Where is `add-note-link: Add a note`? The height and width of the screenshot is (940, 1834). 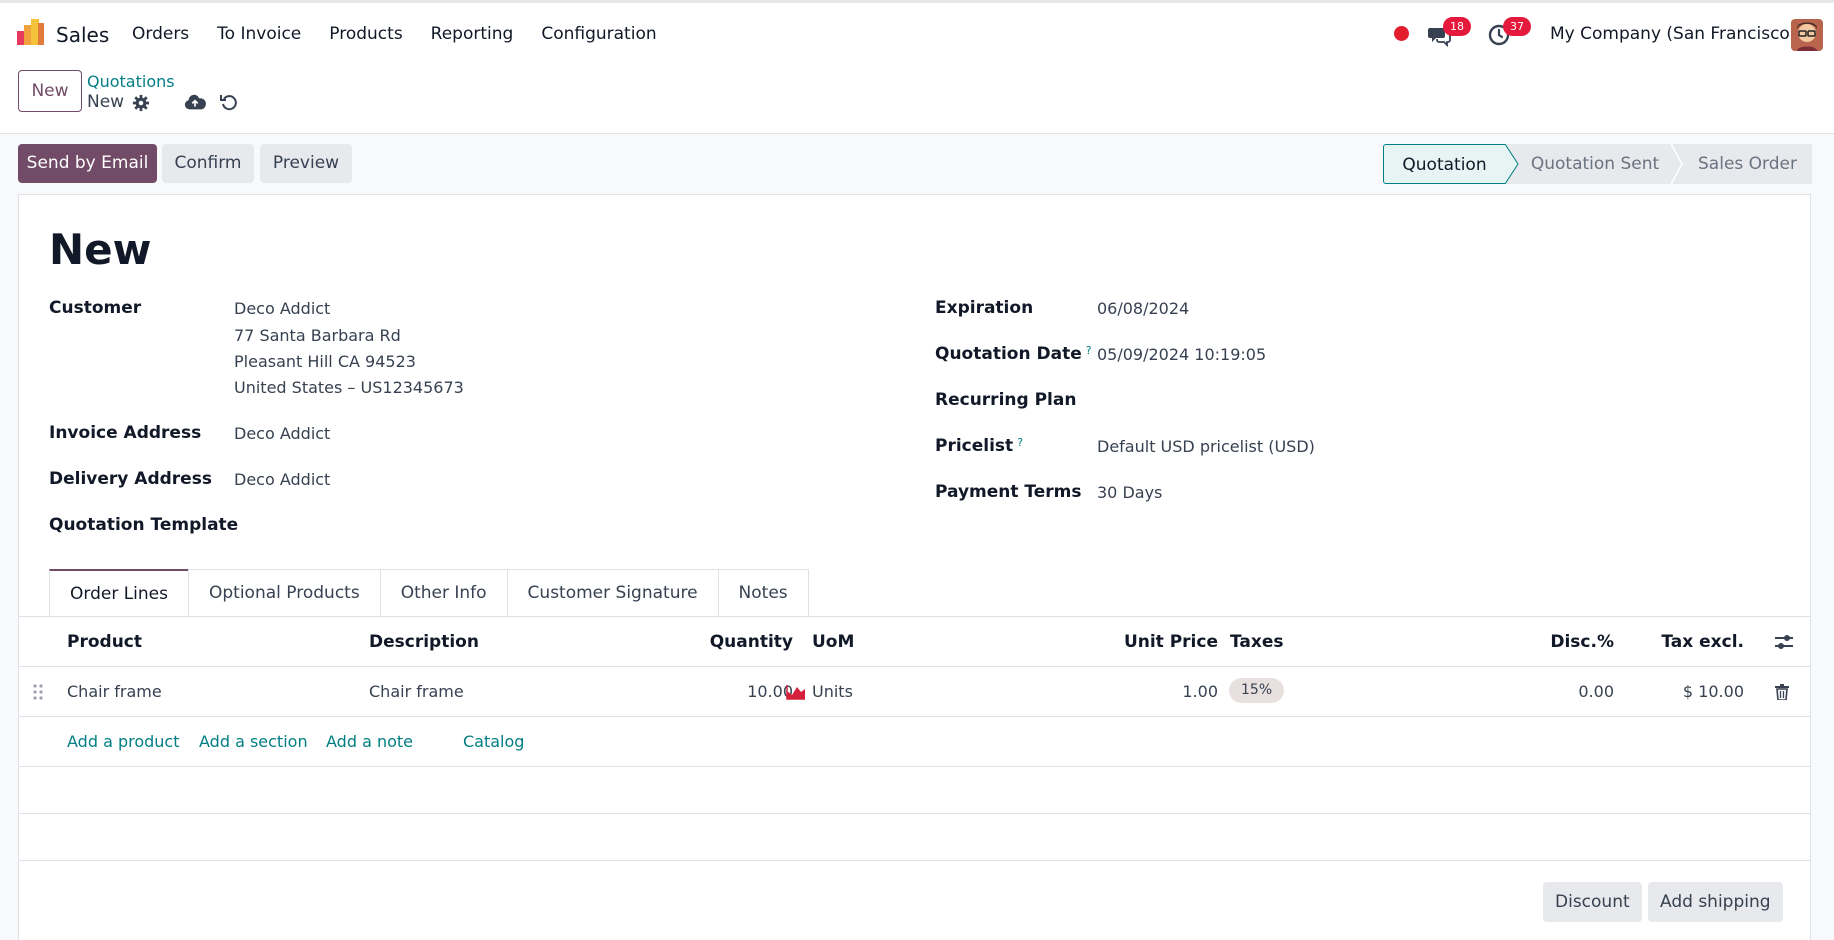
add-note-link: Add a note is located at coordinates (369, 741).